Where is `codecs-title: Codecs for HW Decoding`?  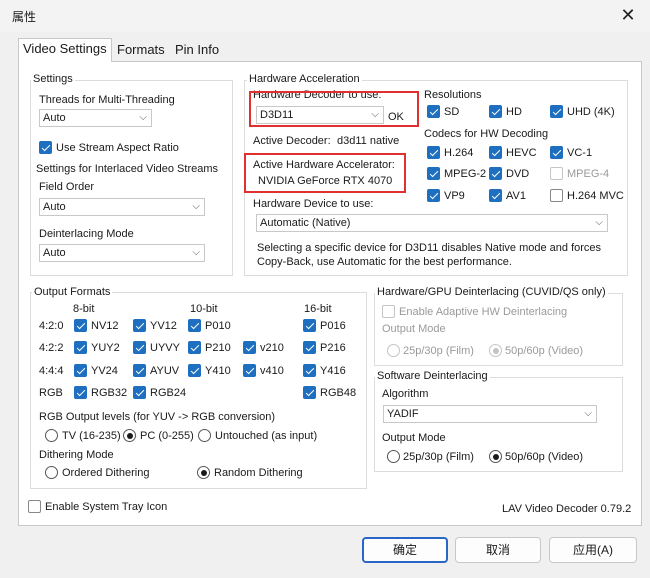
codecs-title: Codecs for HW Decoding is located at coordinates (486, 134).